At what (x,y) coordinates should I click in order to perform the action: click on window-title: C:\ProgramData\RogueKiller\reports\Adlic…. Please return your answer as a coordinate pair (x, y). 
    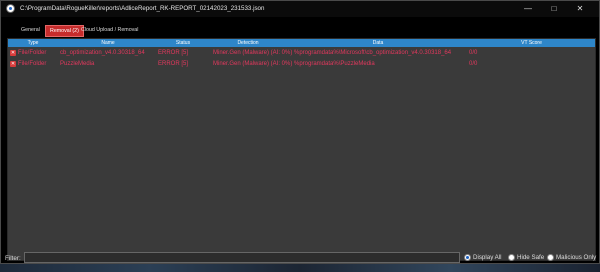
    Looking at the image, I should click on (142, 8).